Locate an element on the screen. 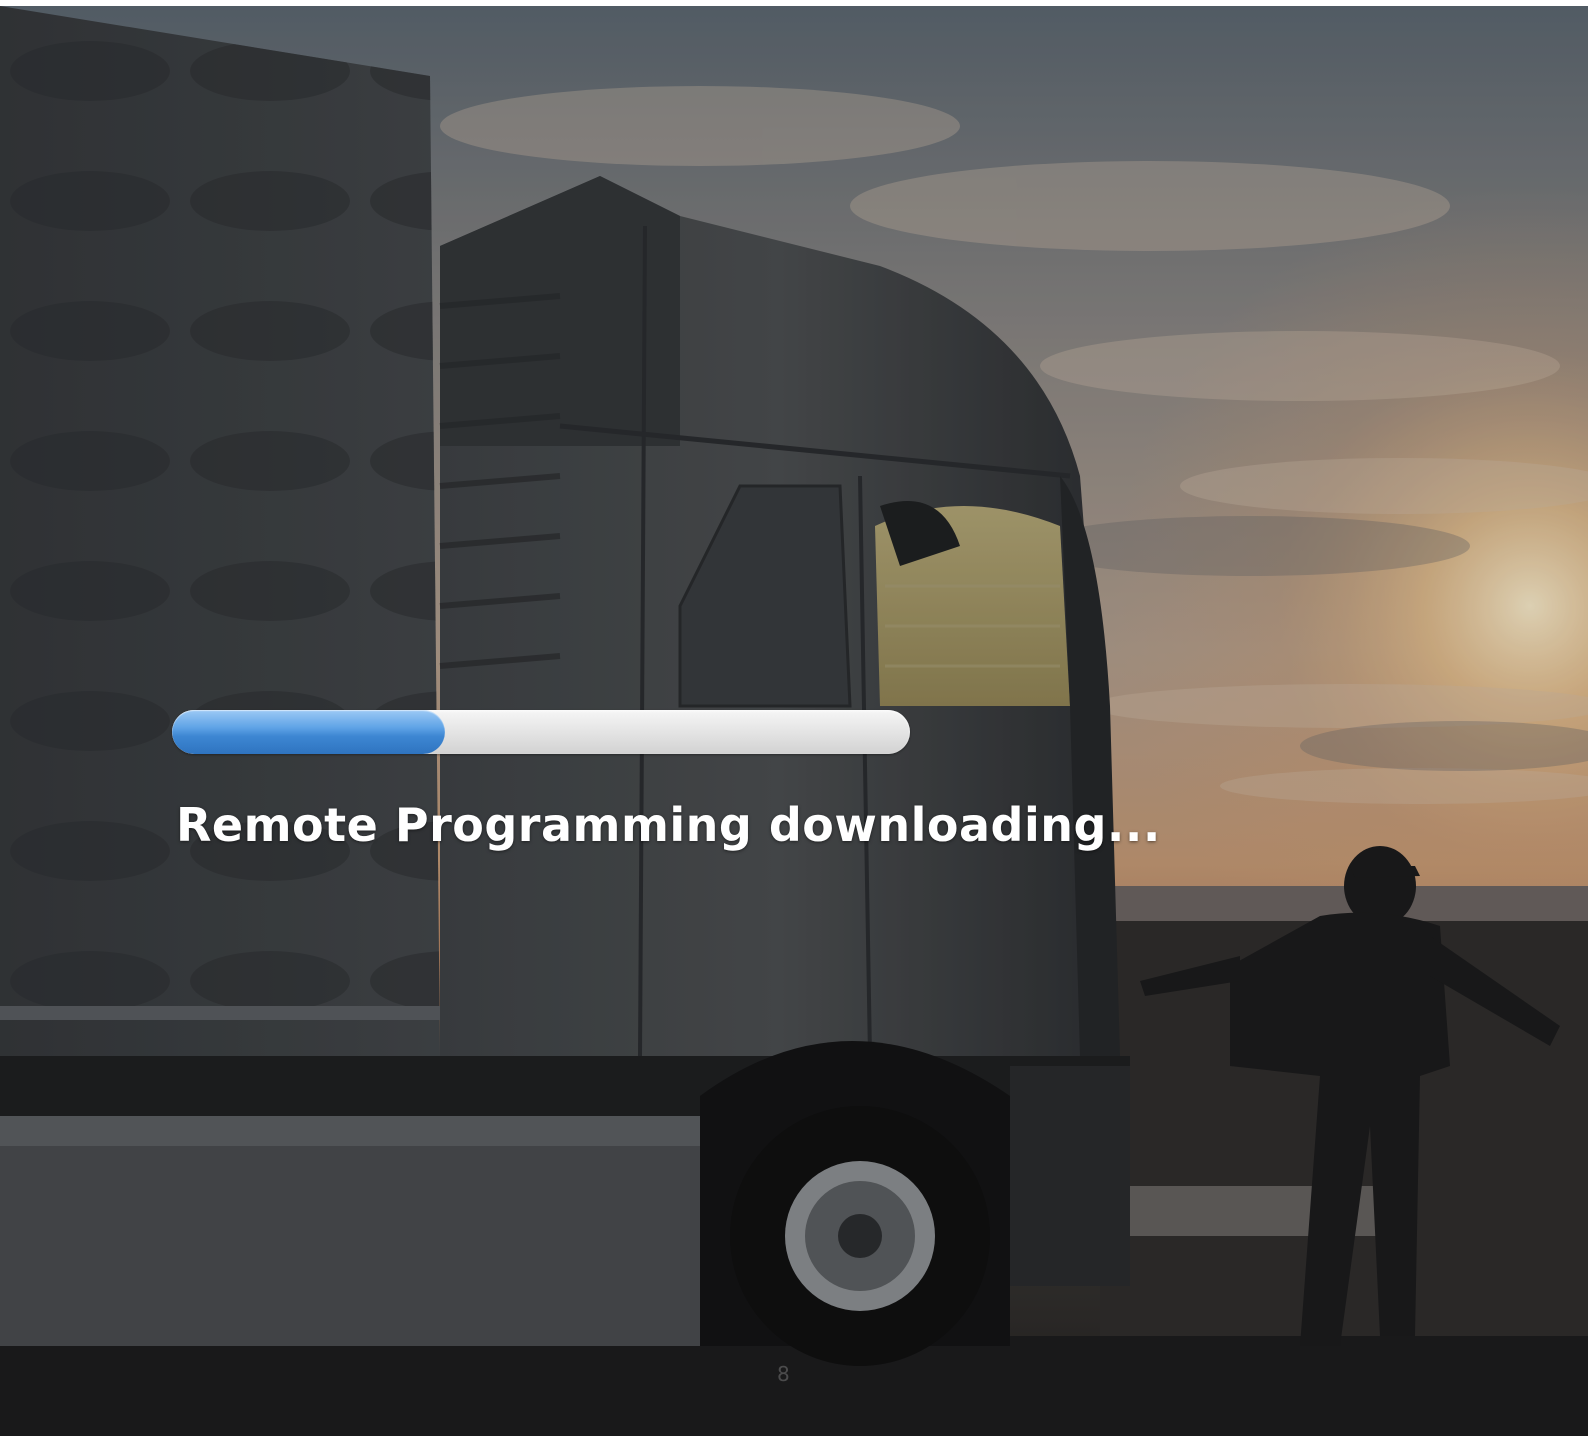 The width and height of the screenshot is (1588, 1436). progress-fill is located at coordinates (309, 732).